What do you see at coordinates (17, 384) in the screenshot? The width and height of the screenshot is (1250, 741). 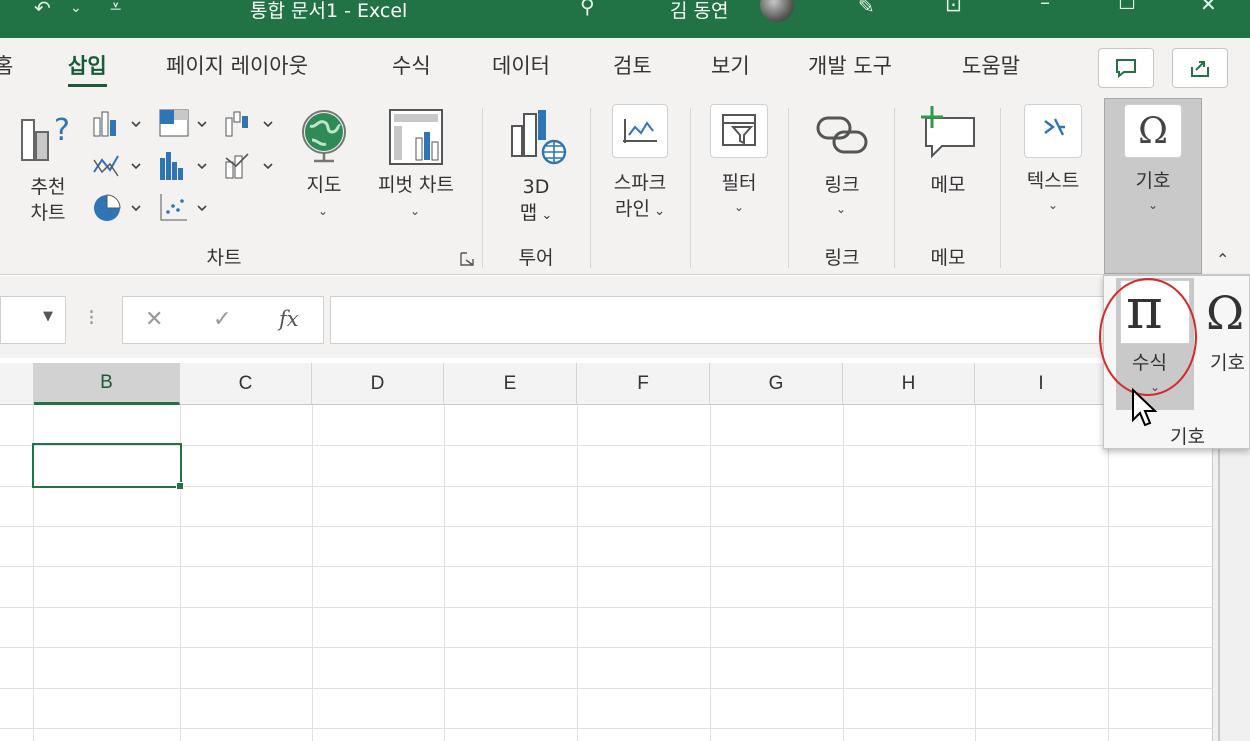 I see `corner-select-all` at bounding box center [17, 384].